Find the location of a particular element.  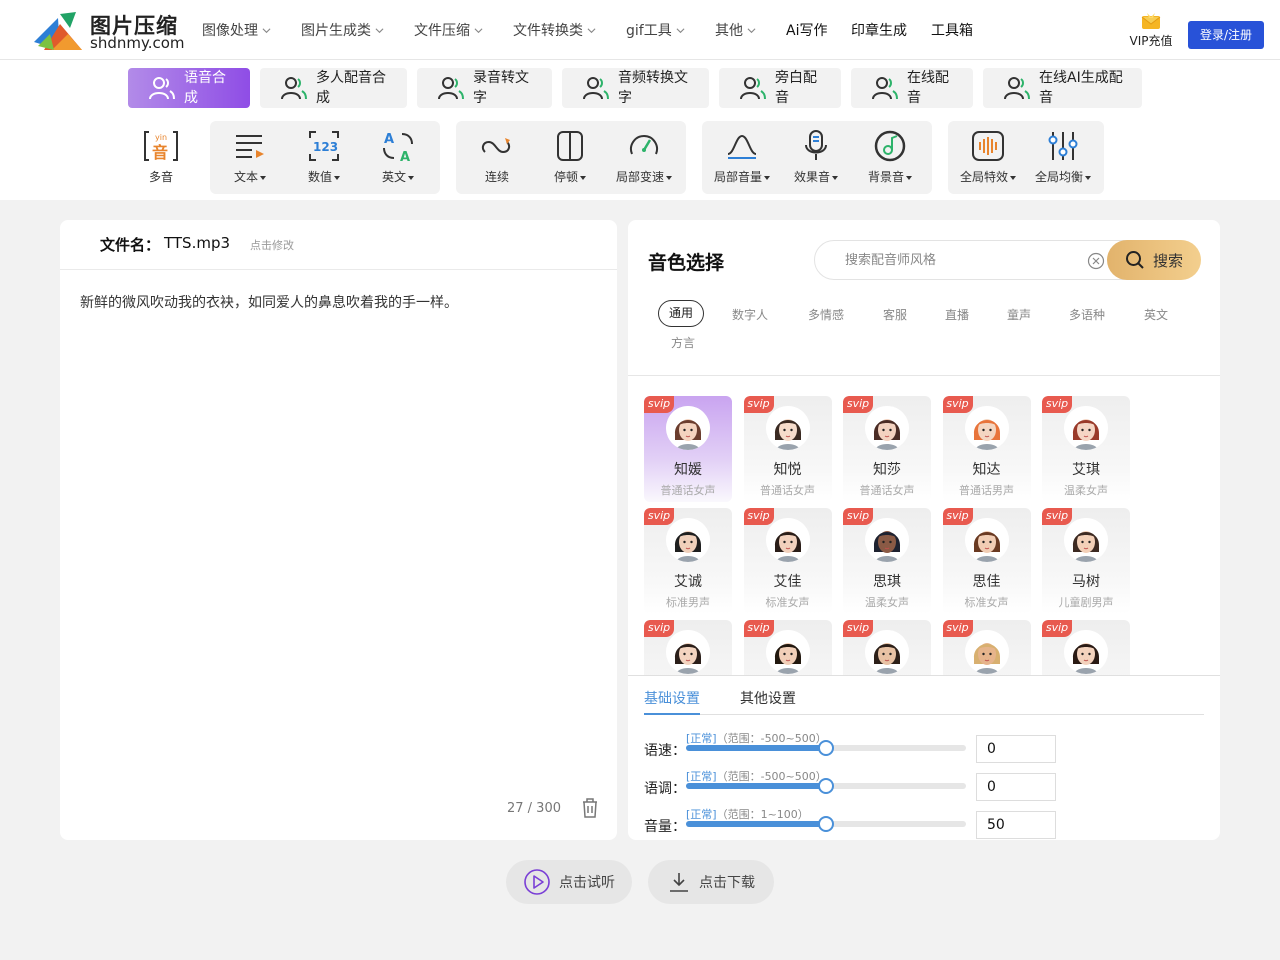

nav-gif-tools: gif工具 is located at coordinates (655, 30).